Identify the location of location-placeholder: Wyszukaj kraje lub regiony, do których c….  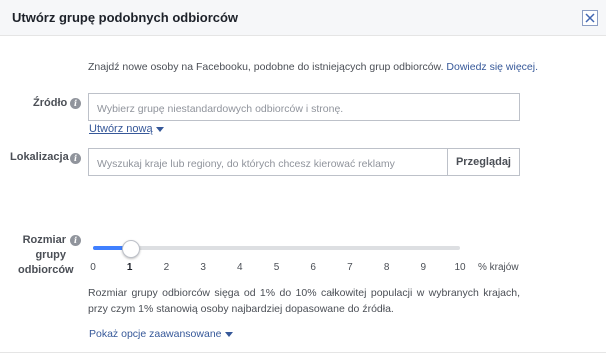
(246, 164).